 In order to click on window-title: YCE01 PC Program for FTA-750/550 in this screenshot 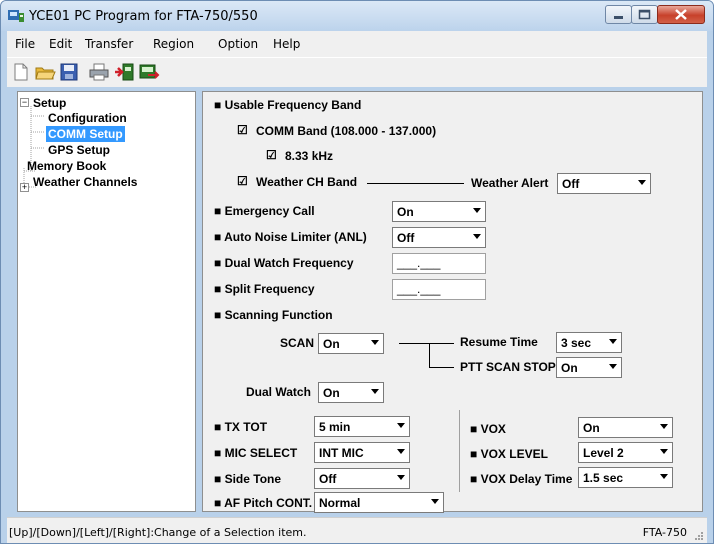, I will do `click(143, 16)`.